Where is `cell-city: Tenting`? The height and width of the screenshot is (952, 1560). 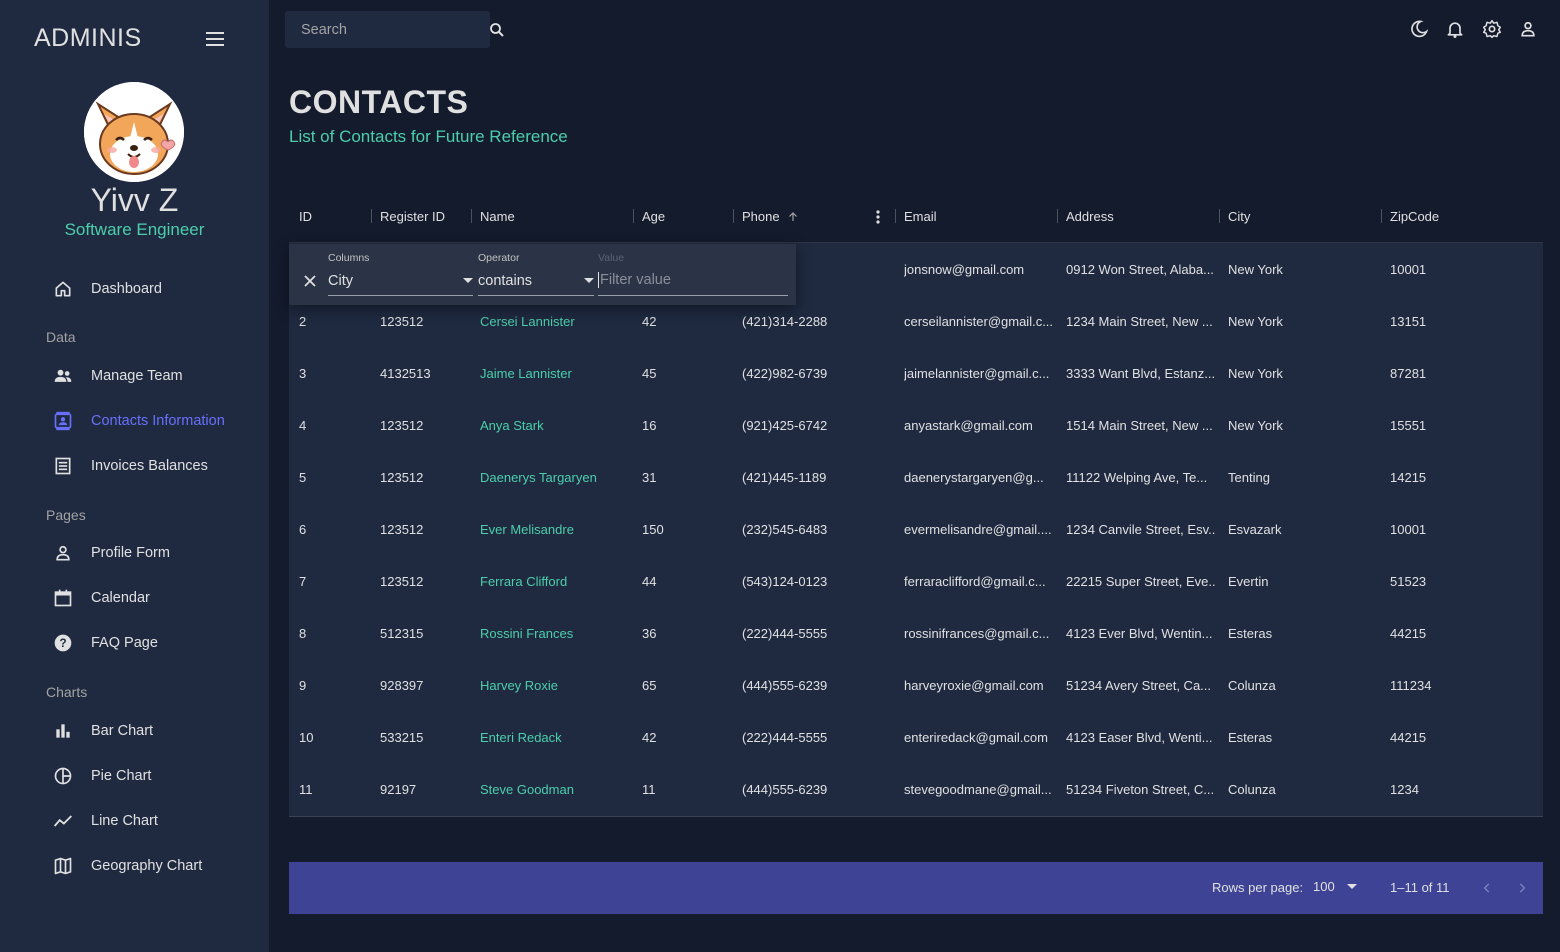 cell-city: Tenting is located at coordinates (1249, 477).